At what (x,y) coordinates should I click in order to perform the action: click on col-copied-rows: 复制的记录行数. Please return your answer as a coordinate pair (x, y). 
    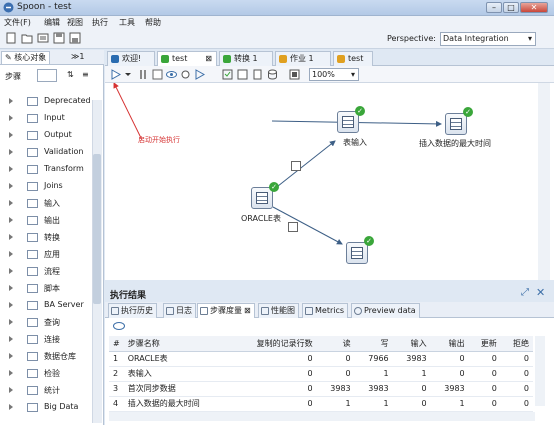
    Looking at the image, I should click on (273, 344).